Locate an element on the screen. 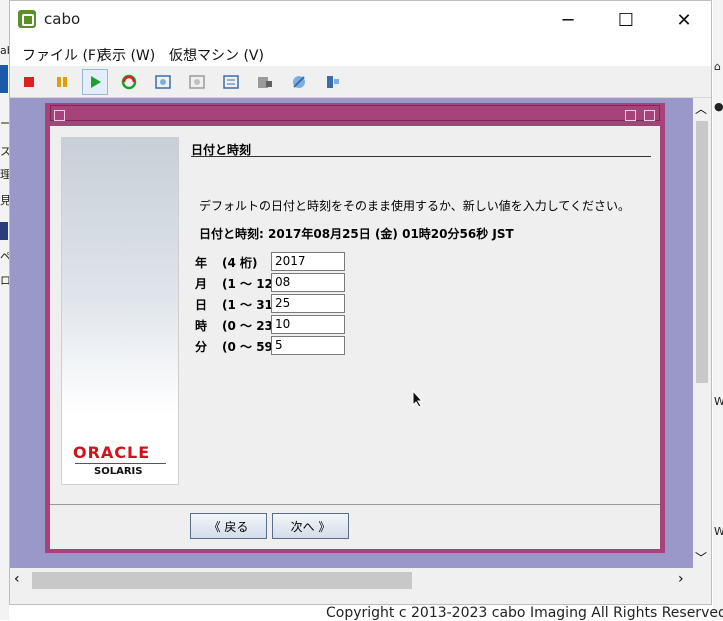 Image resolution: width=723 pixels, height=621 pixels. mouse-cursor-icon is located at coordinates (418, 400).